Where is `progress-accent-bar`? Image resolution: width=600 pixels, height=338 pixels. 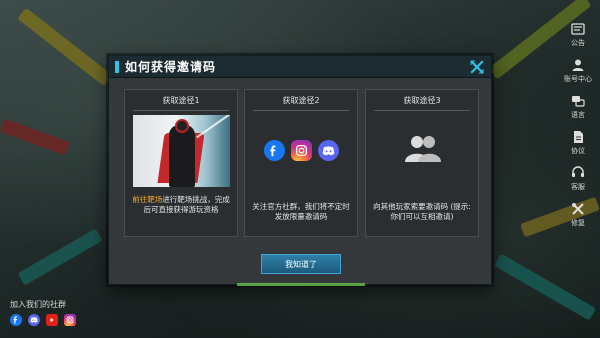 progress-accent-bar is located at coordinates (301, 284).